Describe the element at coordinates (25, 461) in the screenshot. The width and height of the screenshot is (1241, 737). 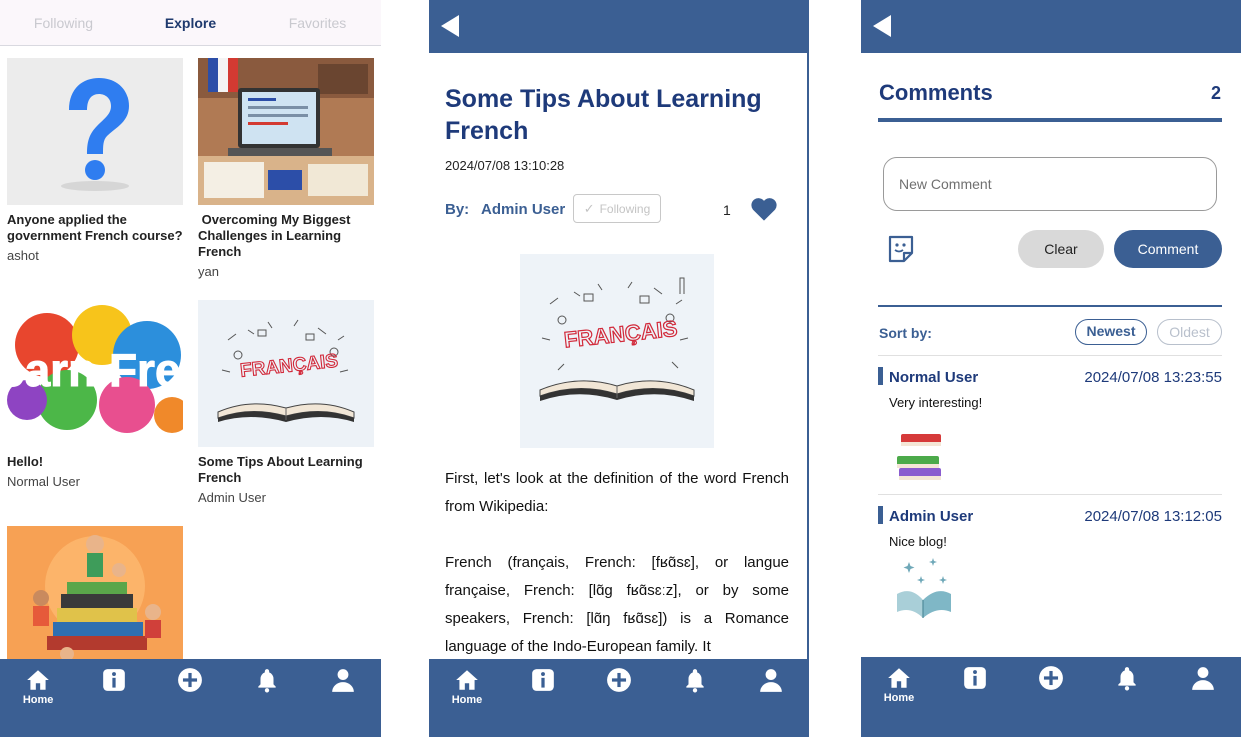
I see `post-title: Hello!` at that location.